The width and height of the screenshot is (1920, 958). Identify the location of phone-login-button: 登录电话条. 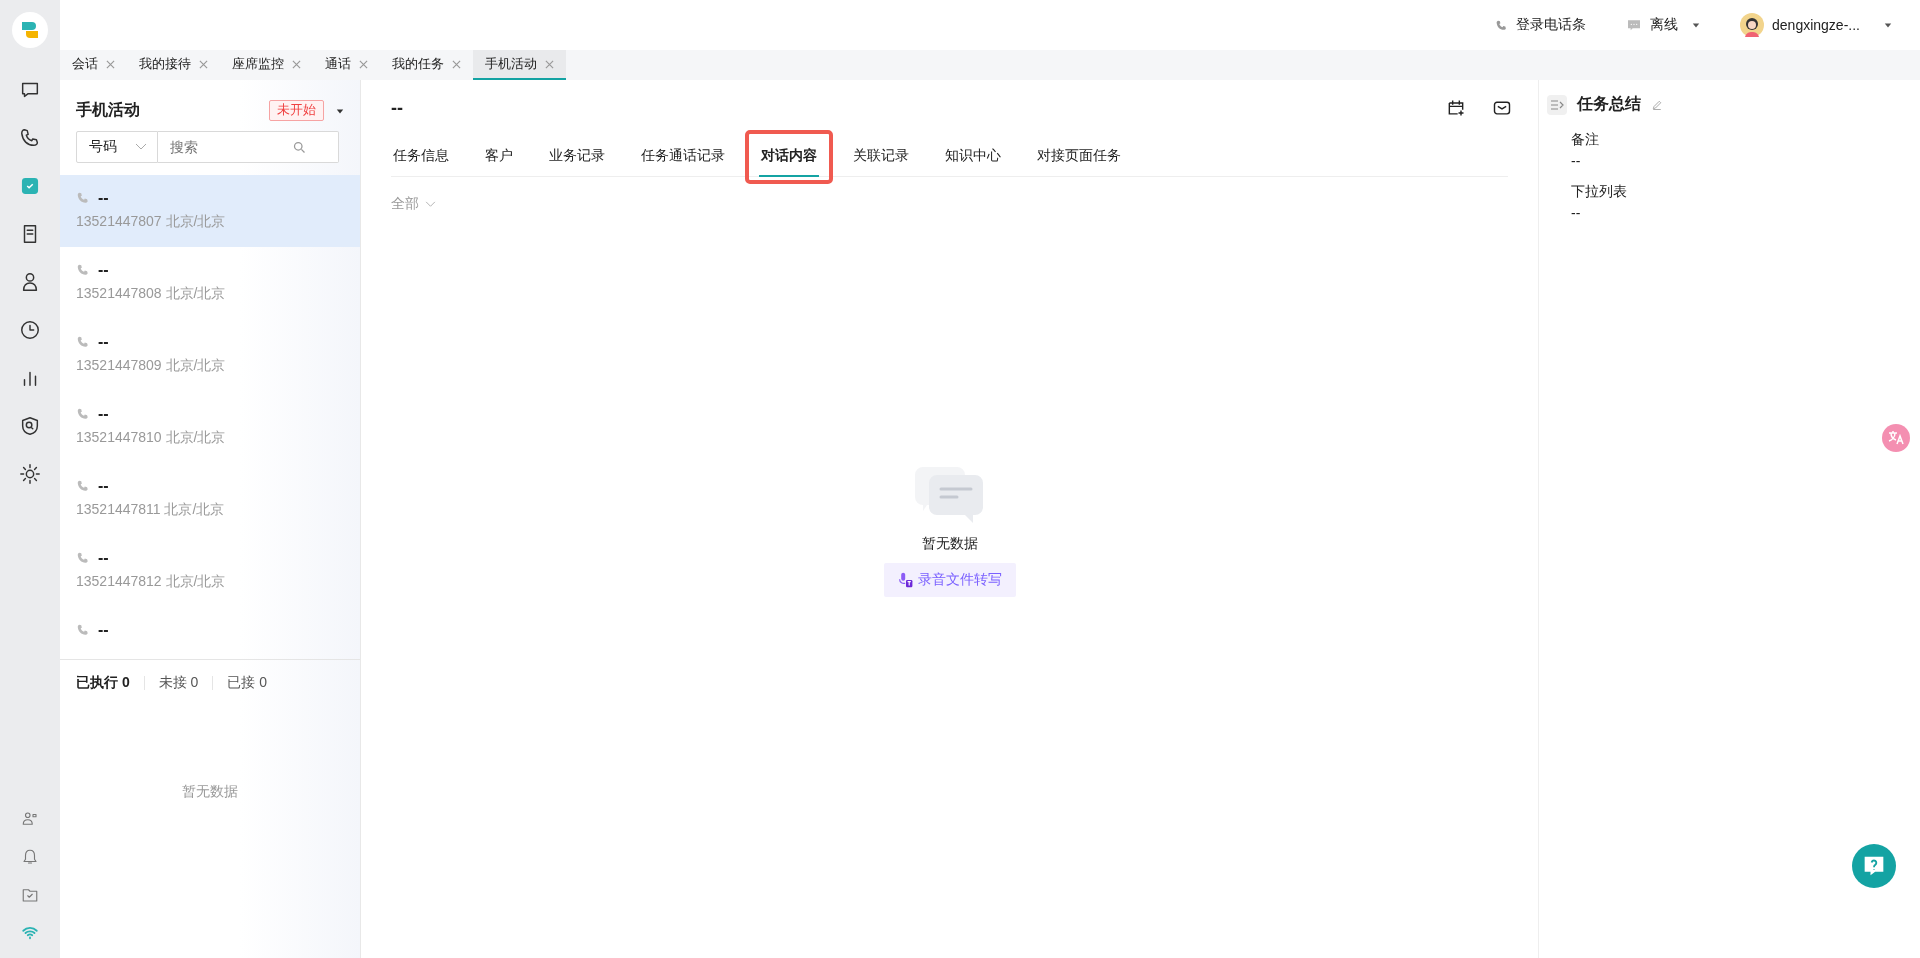
(1541, 25).